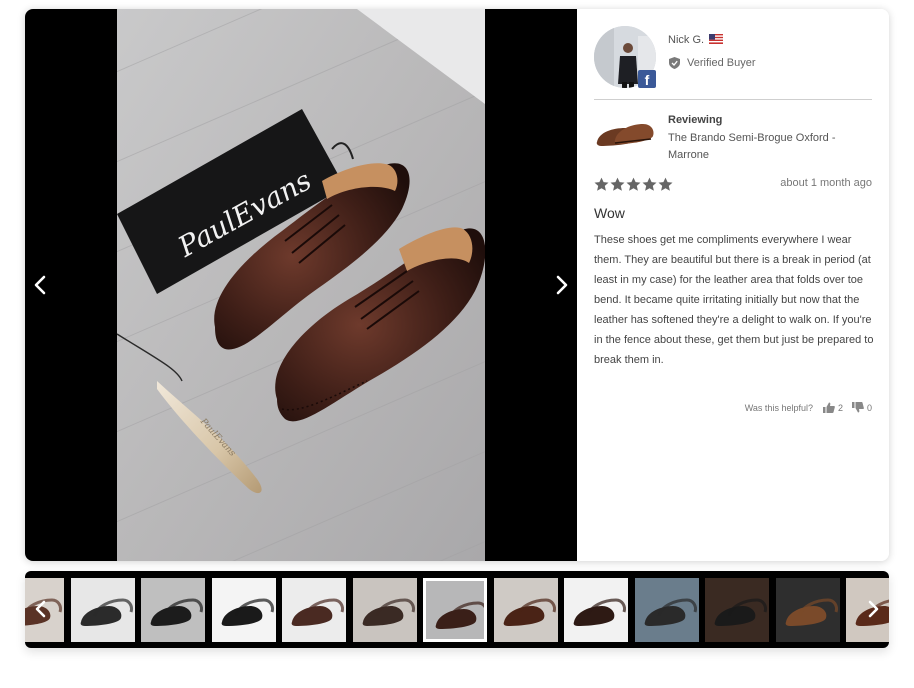 This screenshot has height=688, width=914. I want to click on thumbs-down-count: 0, so click(869, 407).